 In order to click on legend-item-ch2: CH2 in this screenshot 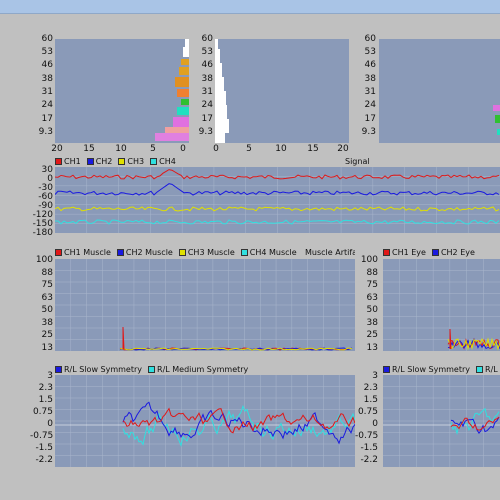, I will do `click(99, 161)`.